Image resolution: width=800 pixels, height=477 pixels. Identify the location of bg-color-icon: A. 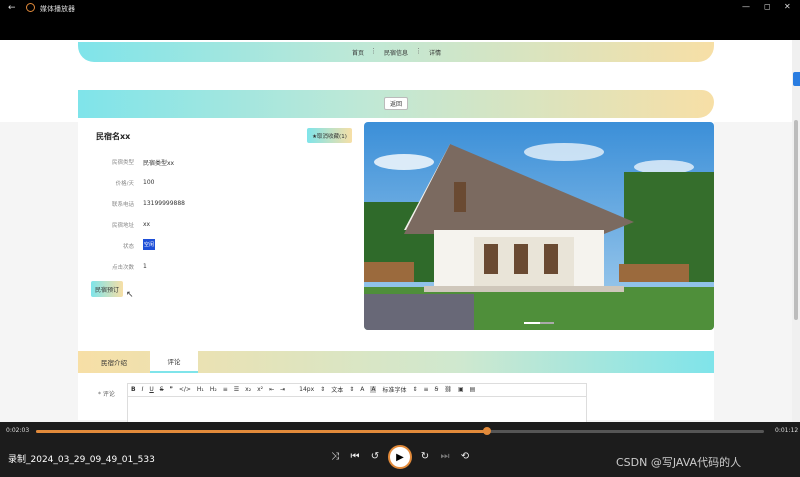
(373, 389).